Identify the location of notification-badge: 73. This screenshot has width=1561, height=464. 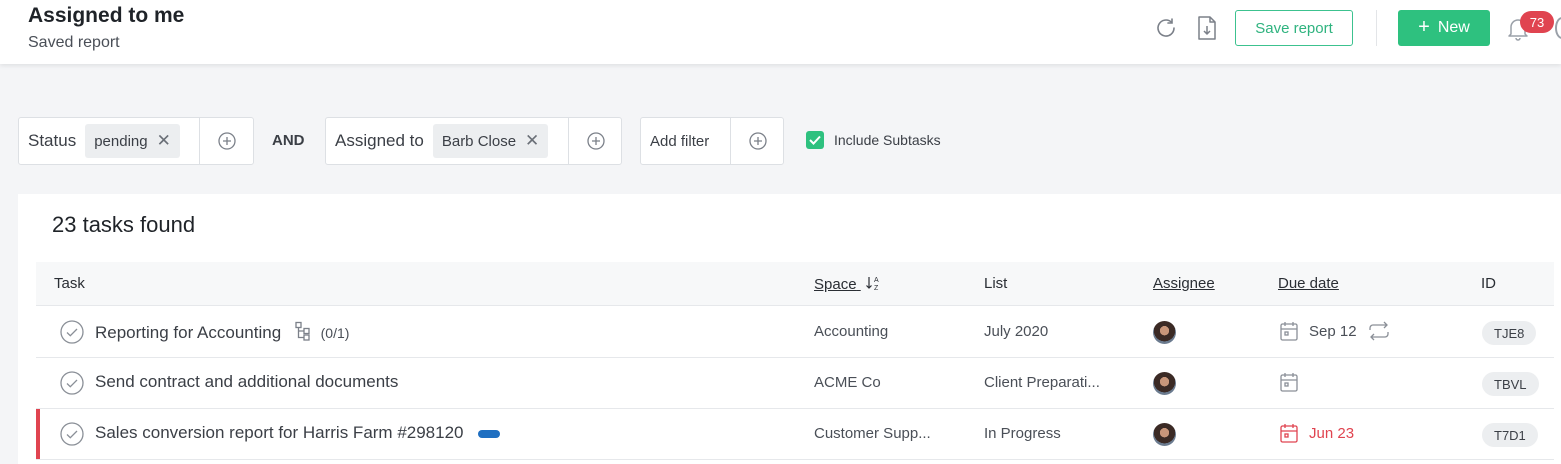
(1537, 22).